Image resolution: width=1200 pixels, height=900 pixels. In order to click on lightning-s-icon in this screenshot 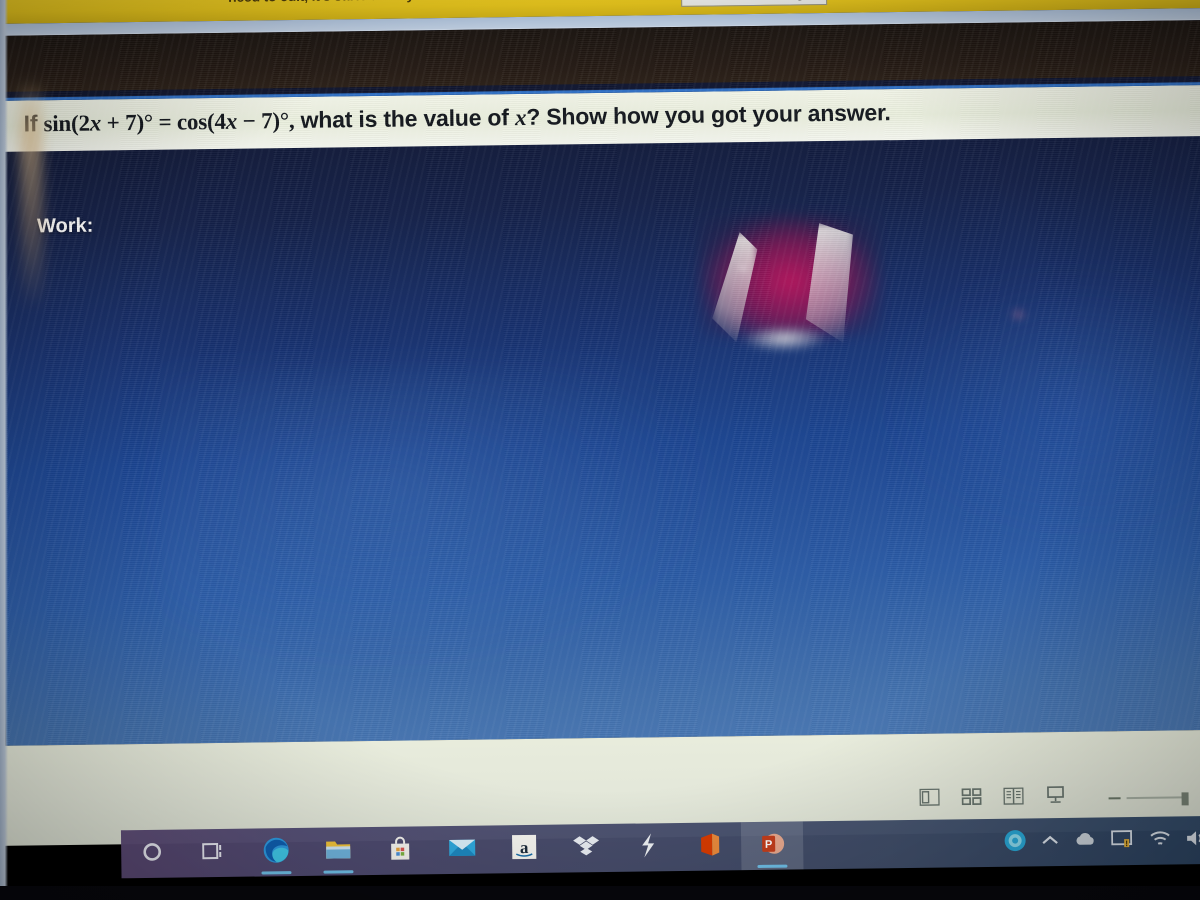, I will do `click(648, 847)`.